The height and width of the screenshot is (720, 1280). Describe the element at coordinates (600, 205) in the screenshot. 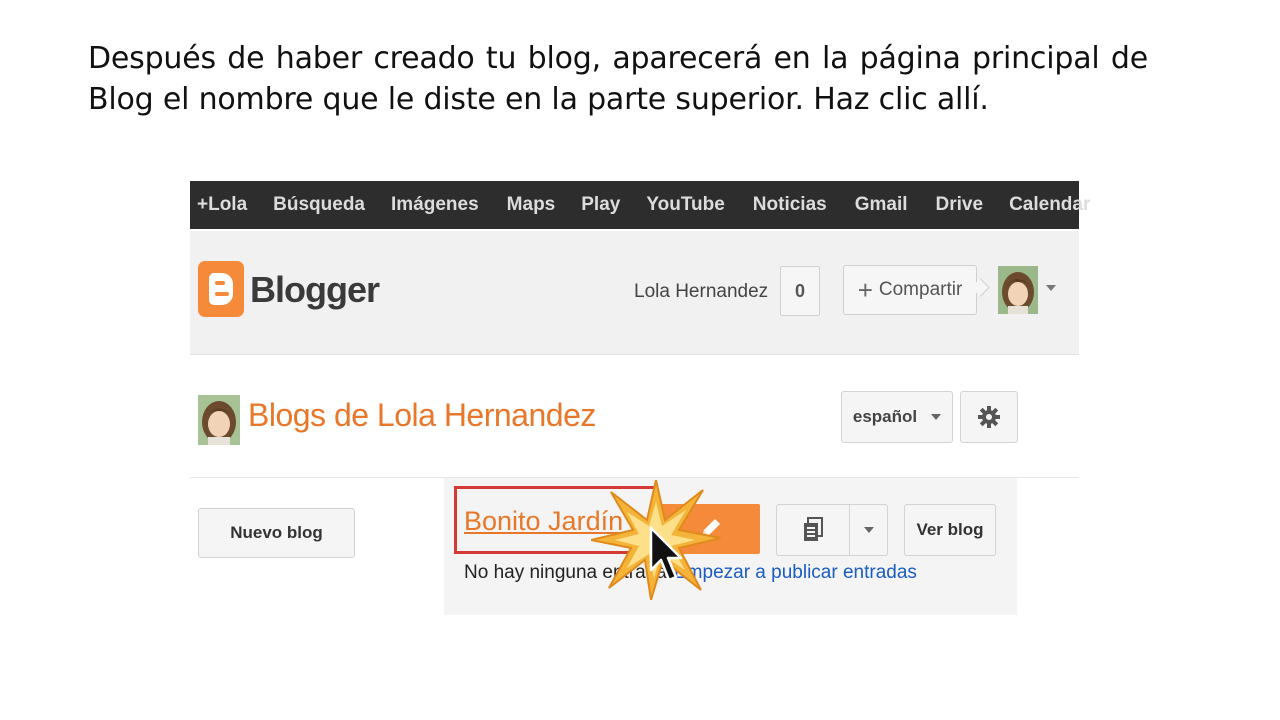

I see `gbar-item-play: Play` at that location.